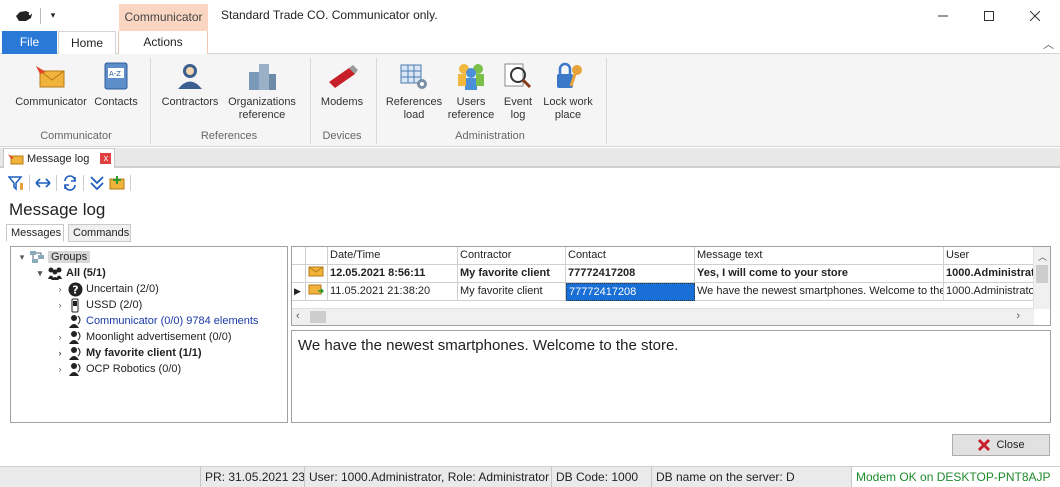 The height and width of the screenshot is (487, 1060). What do you see at coordinates (97, 183) in the screenshot?
I see `scroll-down-button` at bounding box center [97, 183].